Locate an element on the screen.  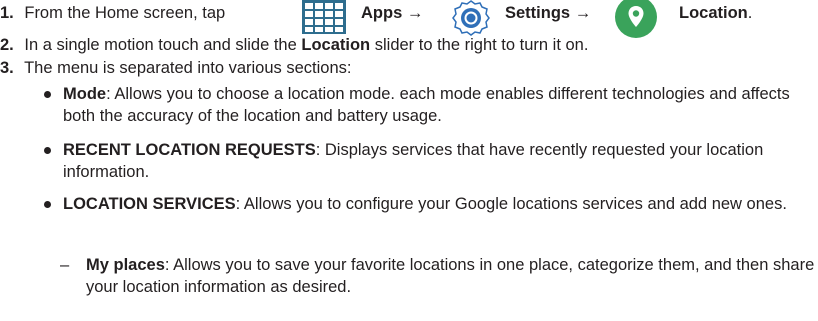
step-number: 3. is located at coordinates (7, 68).